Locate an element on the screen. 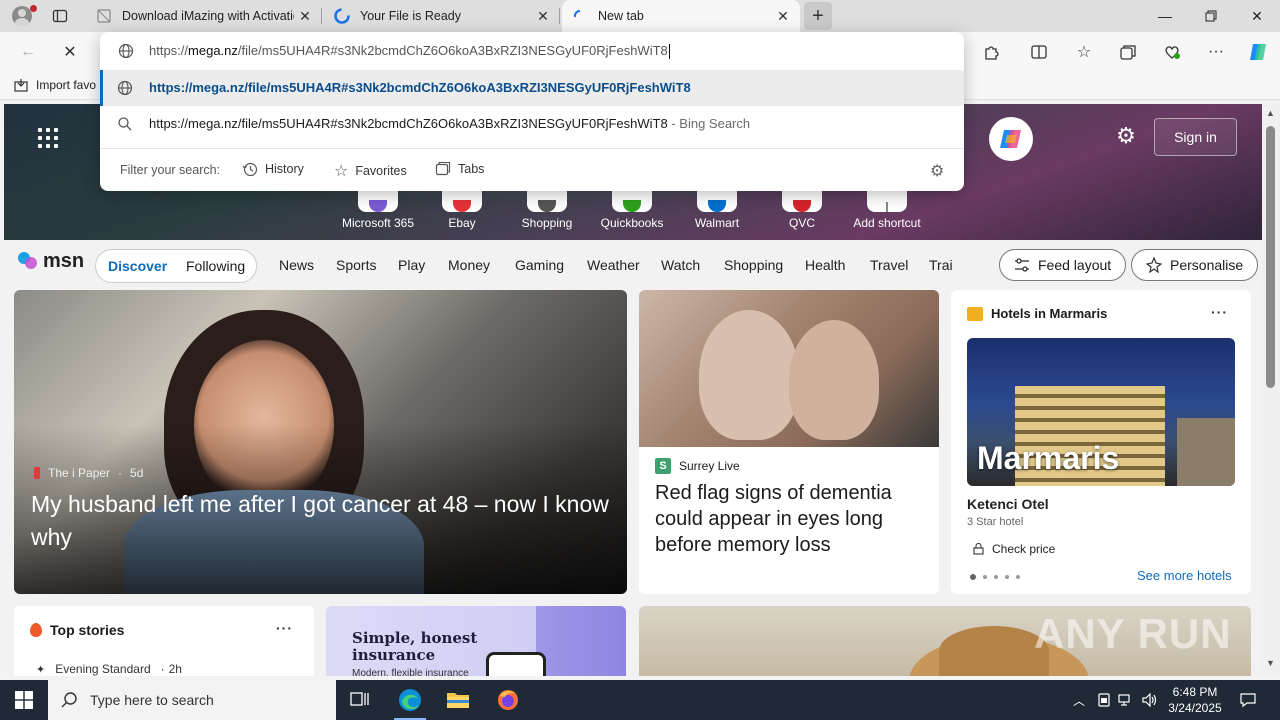 The width and height of the screenshot is (1280, 720). task-view-button is located at coordinates (360, 700).